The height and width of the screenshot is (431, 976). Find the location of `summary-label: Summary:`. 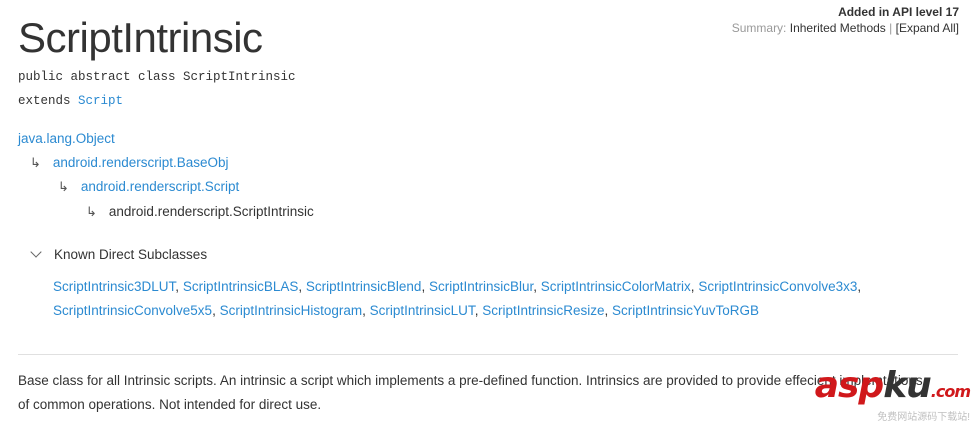

summary-label: Summary: is located at coordinates (759, 28).